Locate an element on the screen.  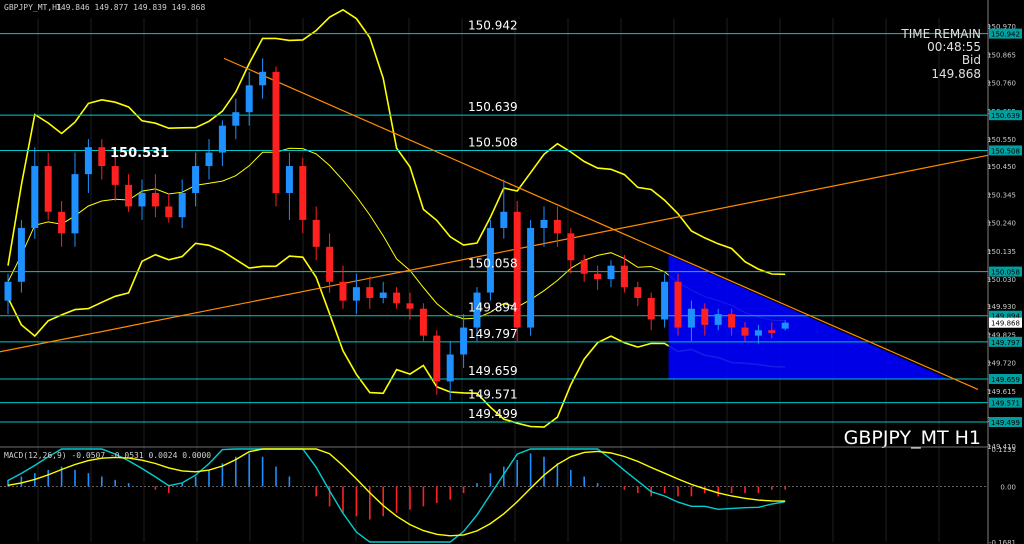
price-tag-label: 149.868 is located at coordinates (1005, 324).